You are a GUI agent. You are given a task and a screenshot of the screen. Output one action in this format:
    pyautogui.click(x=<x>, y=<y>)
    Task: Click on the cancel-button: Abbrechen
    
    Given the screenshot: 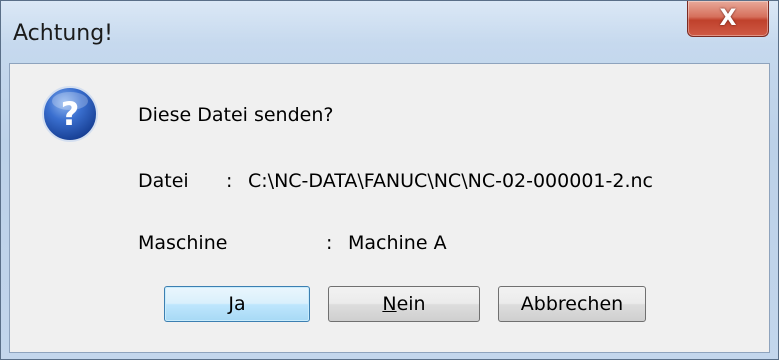 What is the action you would take?
    pyautogui.click(x=572, y=304)
    